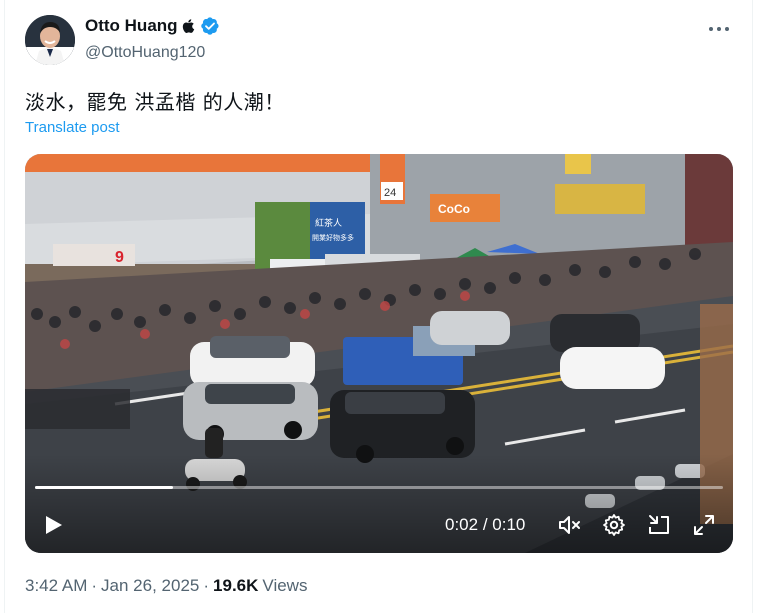 The width and height of the screenshot is (757, 613). I want to click on video-duration: 0:10, so click(509, 524).